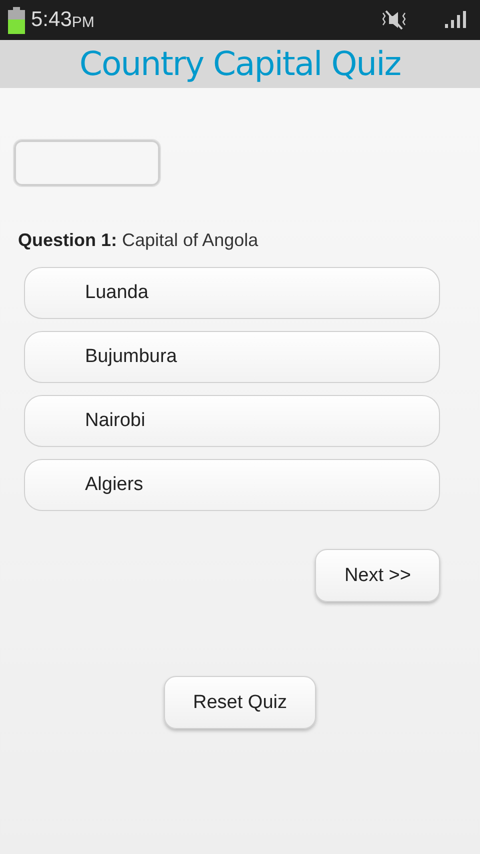  Describe the element at coordinates (232, 293) in the screenshot. I see `answer-option: Luanda` at that location.